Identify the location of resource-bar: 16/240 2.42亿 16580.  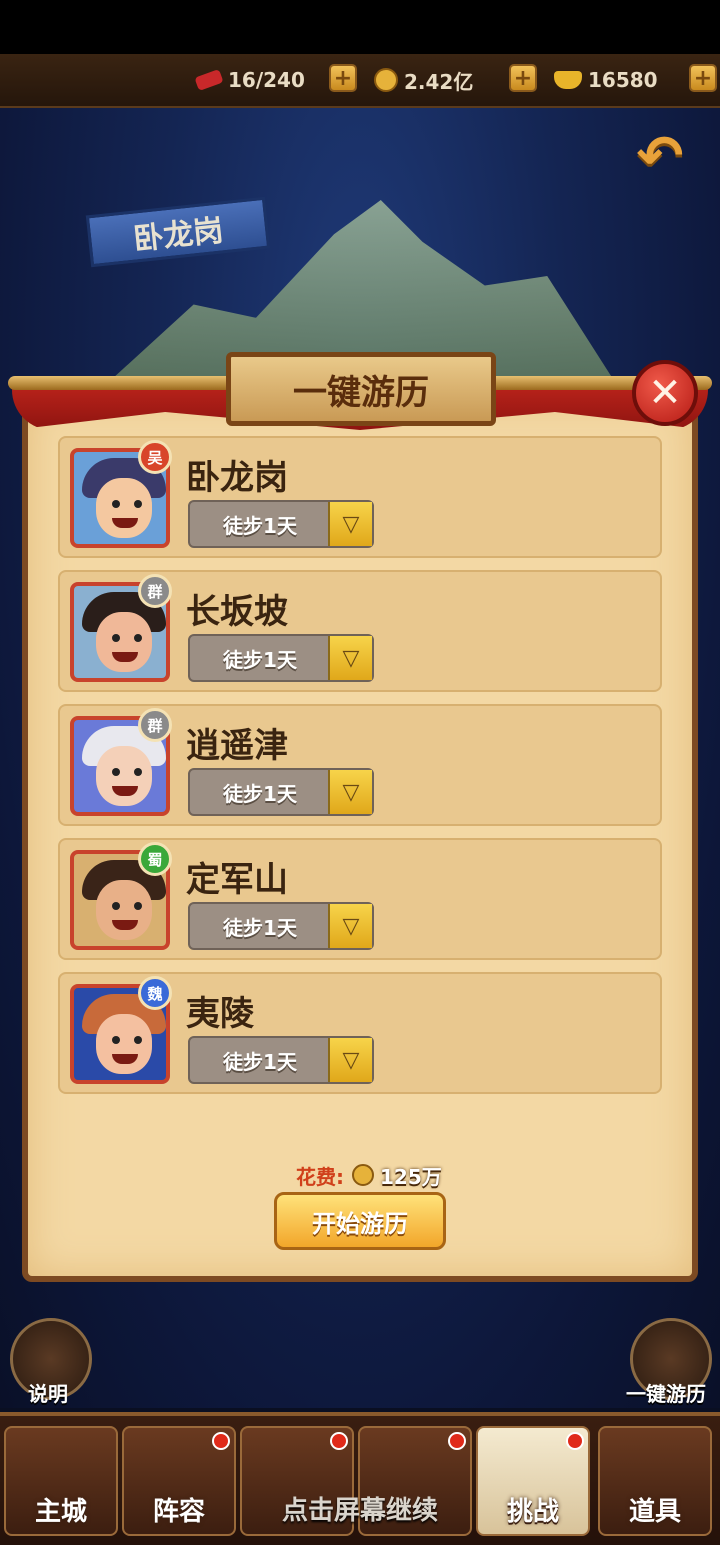
(360, 81).